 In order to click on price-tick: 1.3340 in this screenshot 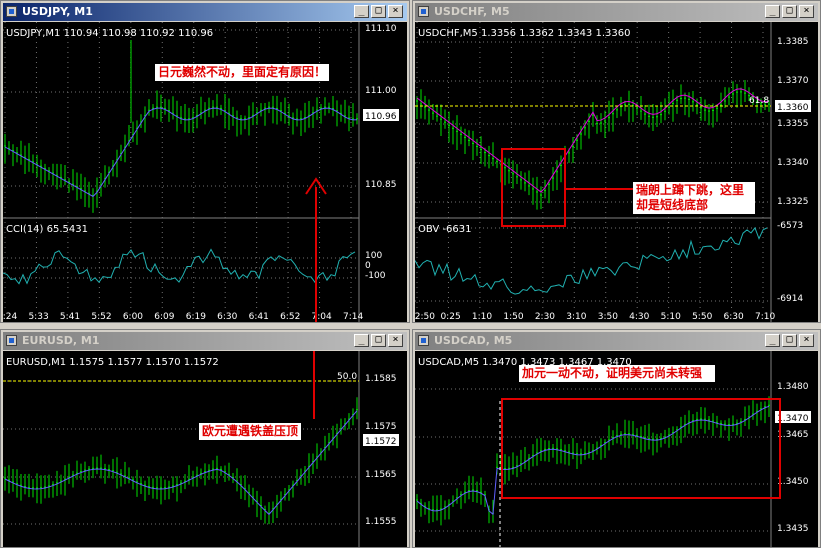, I will do `click(793, 163)`.